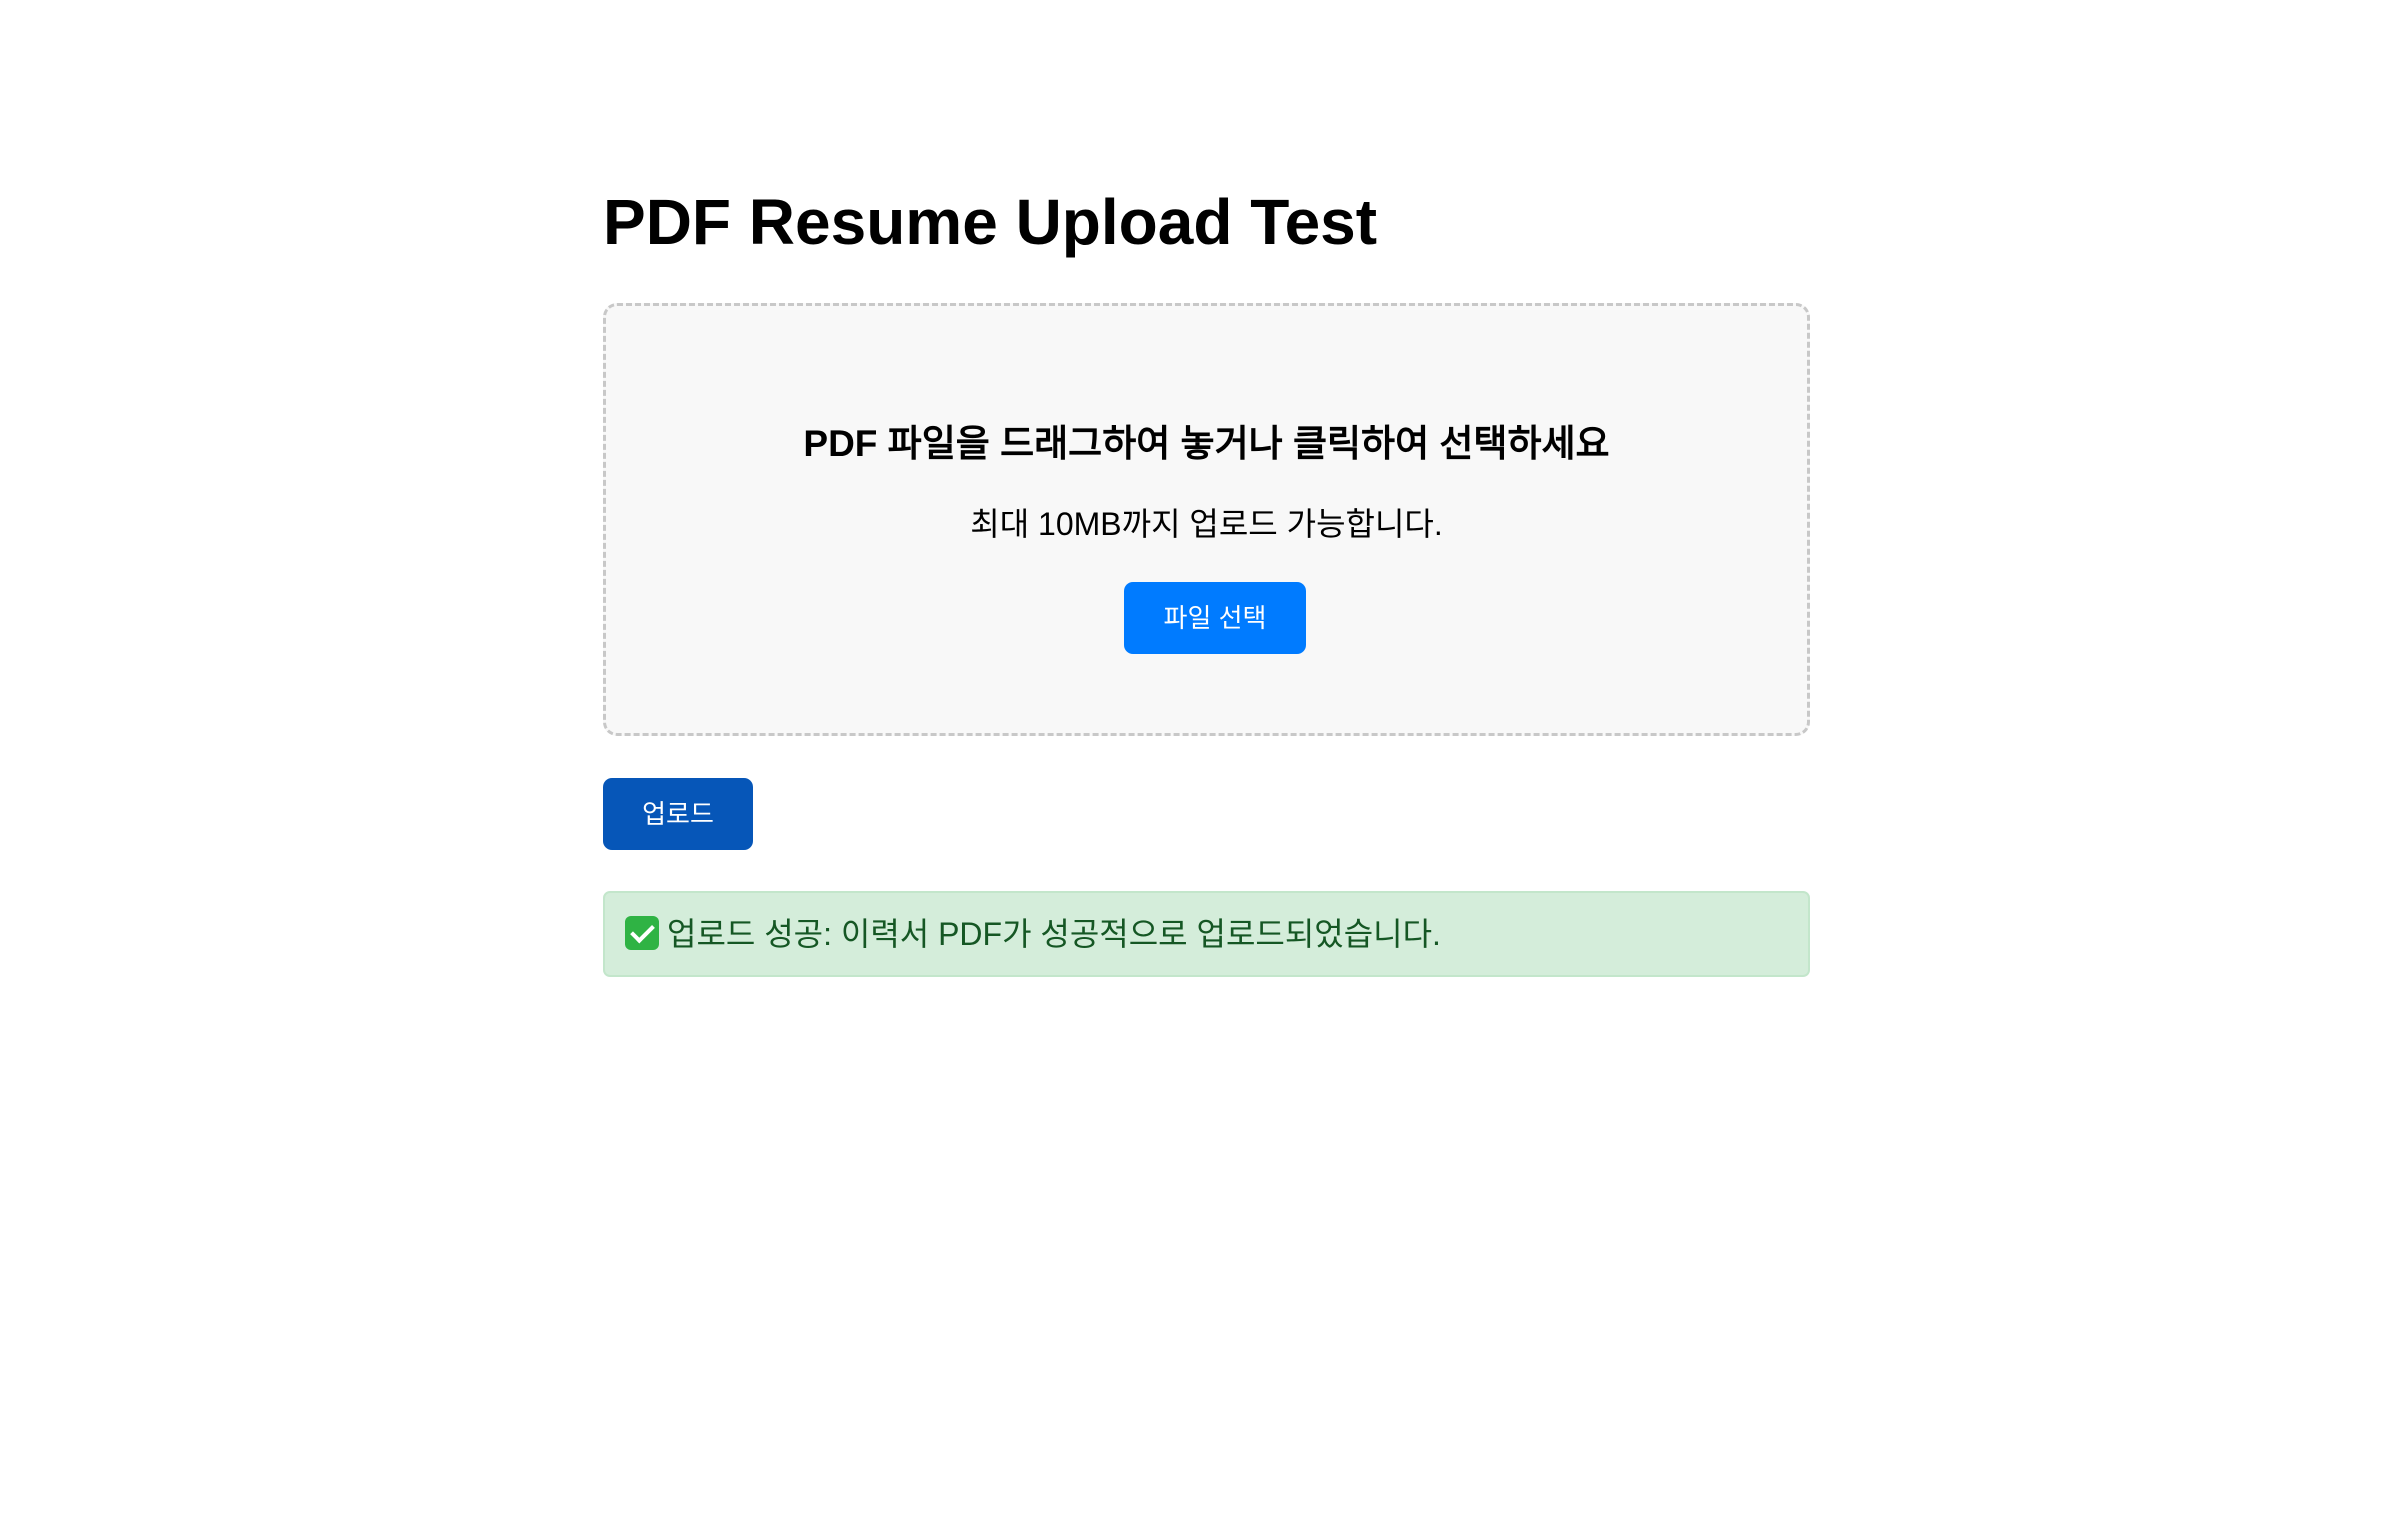 The width and height of the screenshot is (2400, 1538). I want to click on check-mark-icon, so click(642, 933).